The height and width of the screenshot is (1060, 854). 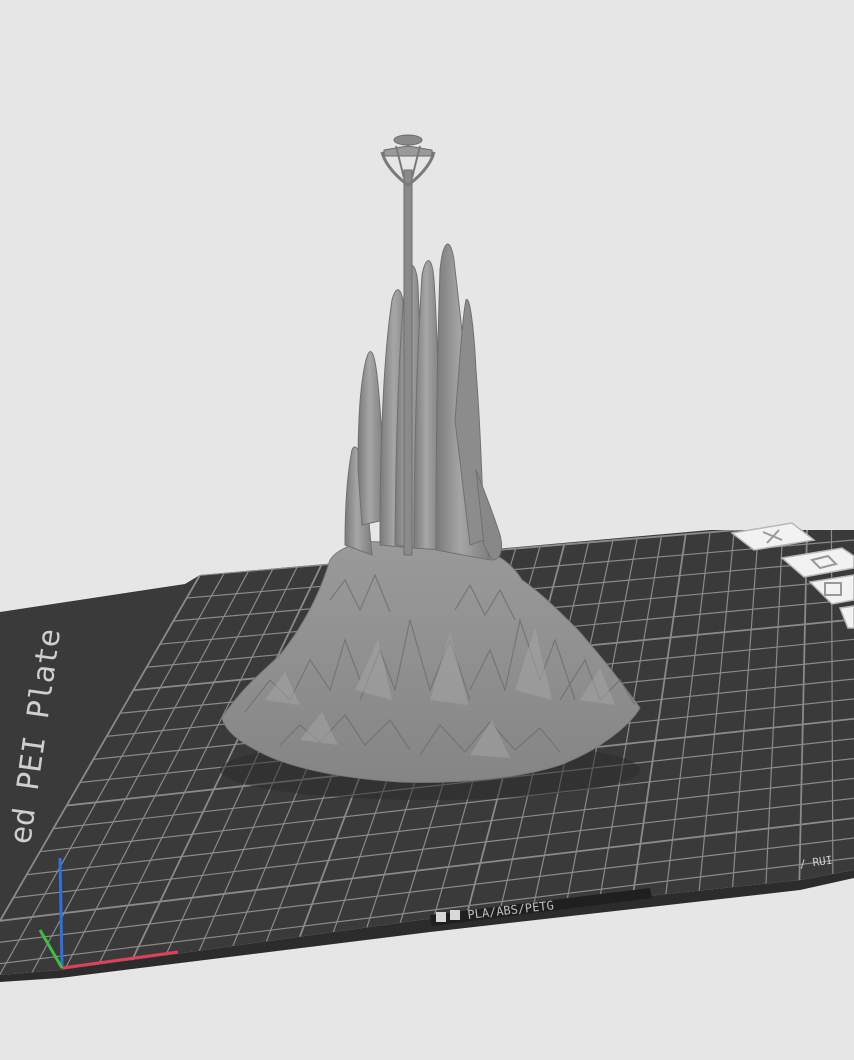 I want to click on lock-icon, so click(x=455, y=915).